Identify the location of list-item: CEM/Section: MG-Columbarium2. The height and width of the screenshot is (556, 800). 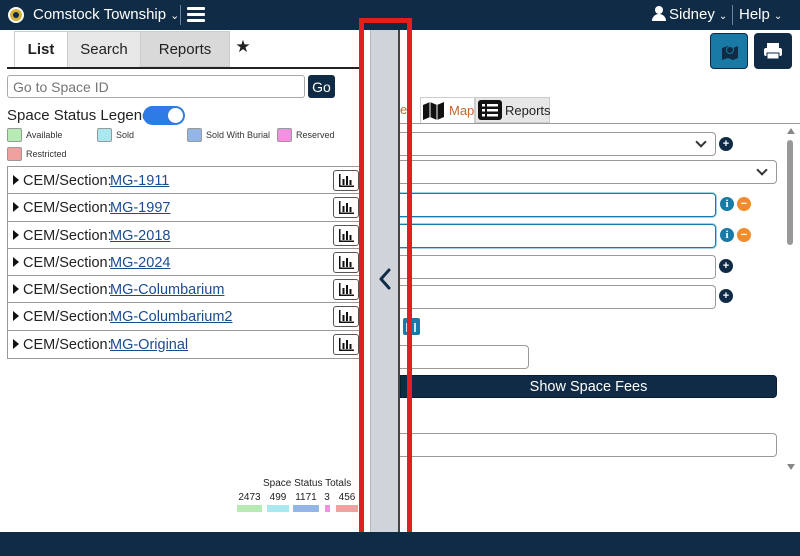
(185, 317).